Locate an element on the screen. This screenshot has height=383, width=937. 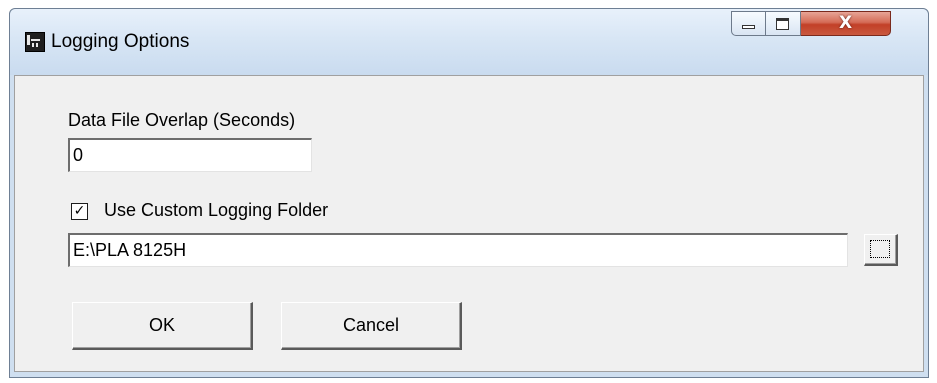
app-icon is located at coordinates (35, 42).